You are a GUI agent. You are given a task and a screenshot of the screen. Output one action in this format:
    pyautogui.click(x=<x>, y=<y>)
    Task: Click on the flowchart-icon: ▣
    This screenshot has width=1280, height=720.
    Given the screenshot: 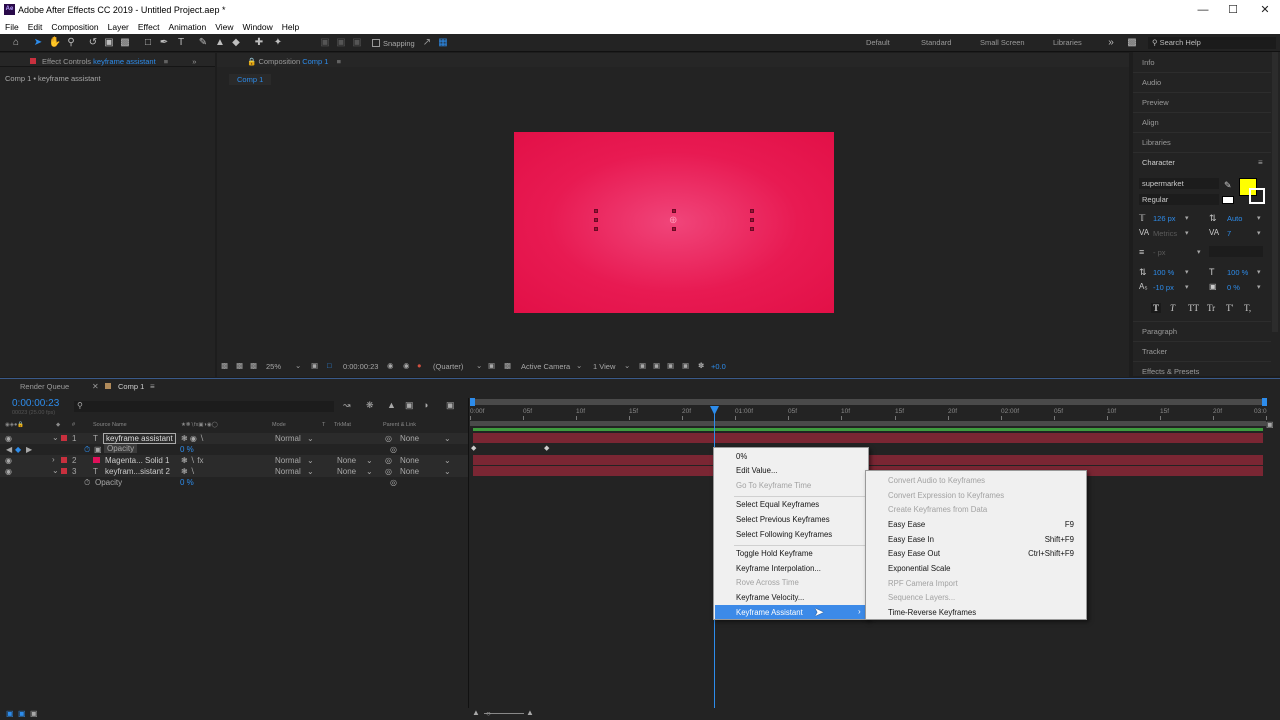 What is the action you would take?
    pyautogui.click(x=685, y=365)
    